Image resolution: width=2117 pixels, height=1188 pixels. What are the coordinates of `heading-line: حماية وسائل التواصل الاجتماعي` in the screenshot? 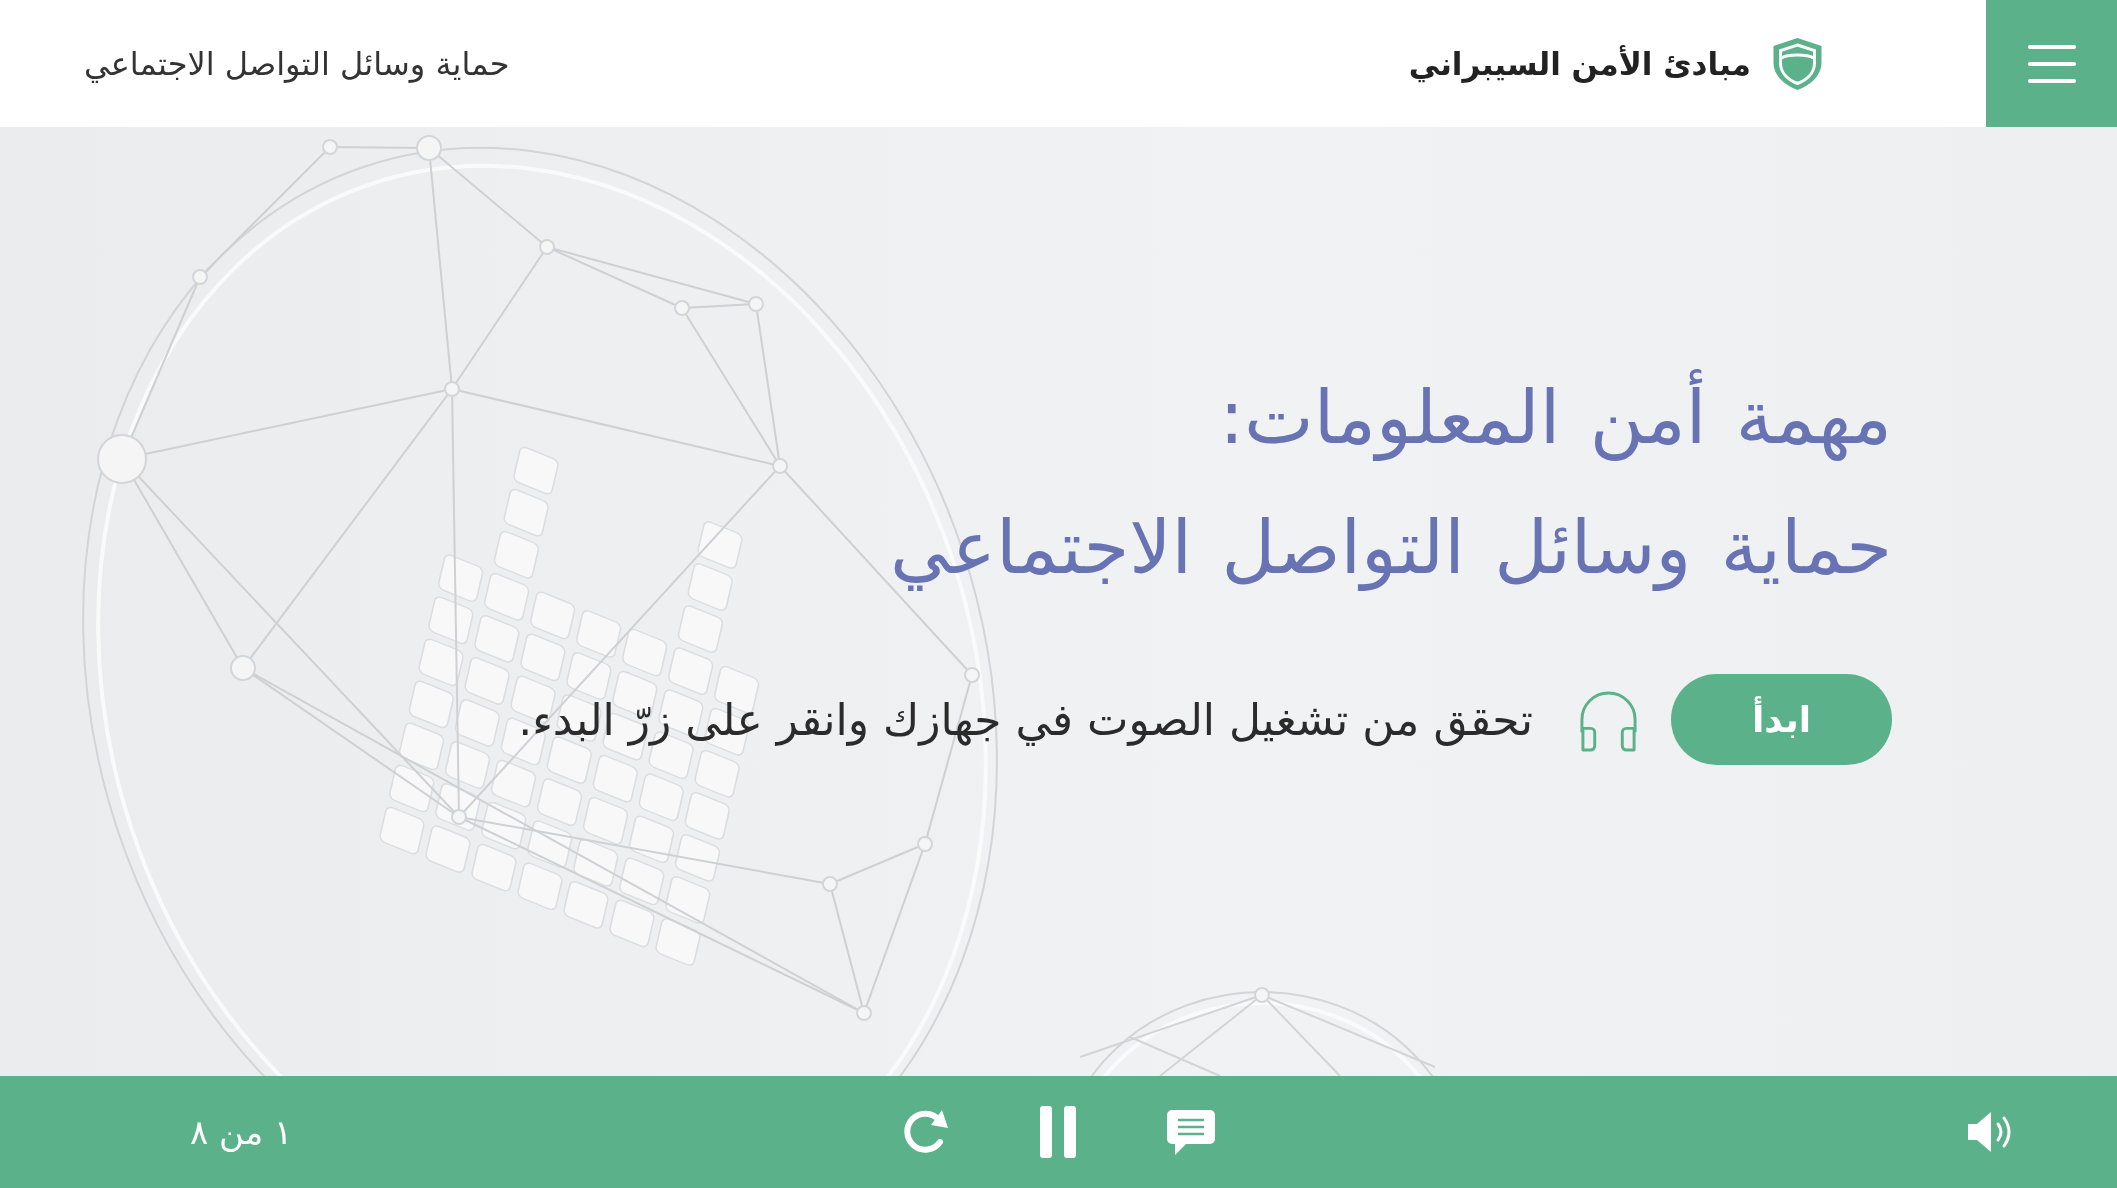 It's located at (1391, 548).